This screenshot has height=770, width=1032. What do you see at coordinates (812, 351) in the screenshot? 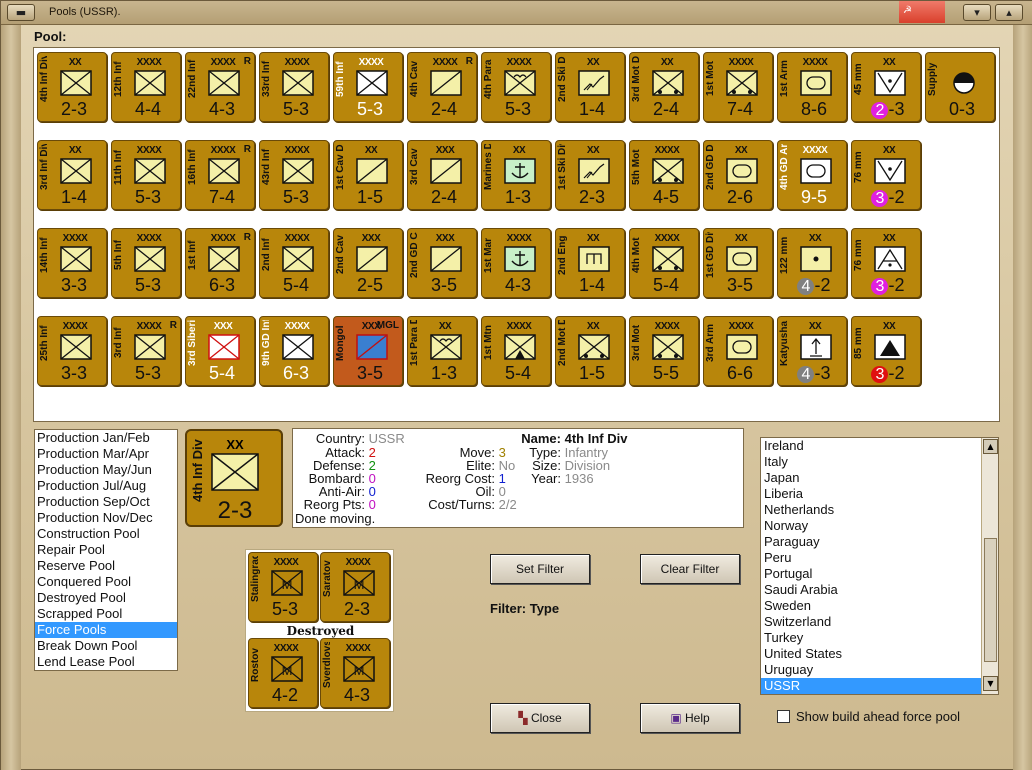
I see `unit-counter: Katyusha XX 4 -3` at bounding box center [812, 351].